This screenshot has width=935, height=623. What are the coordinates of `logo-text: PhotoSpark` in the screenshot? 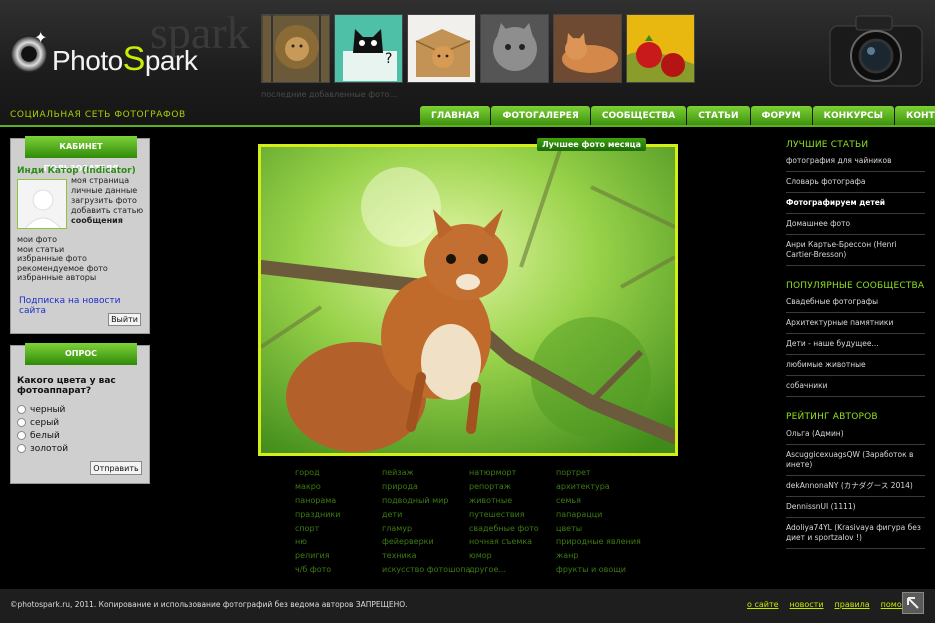 It's located at (125, 59).